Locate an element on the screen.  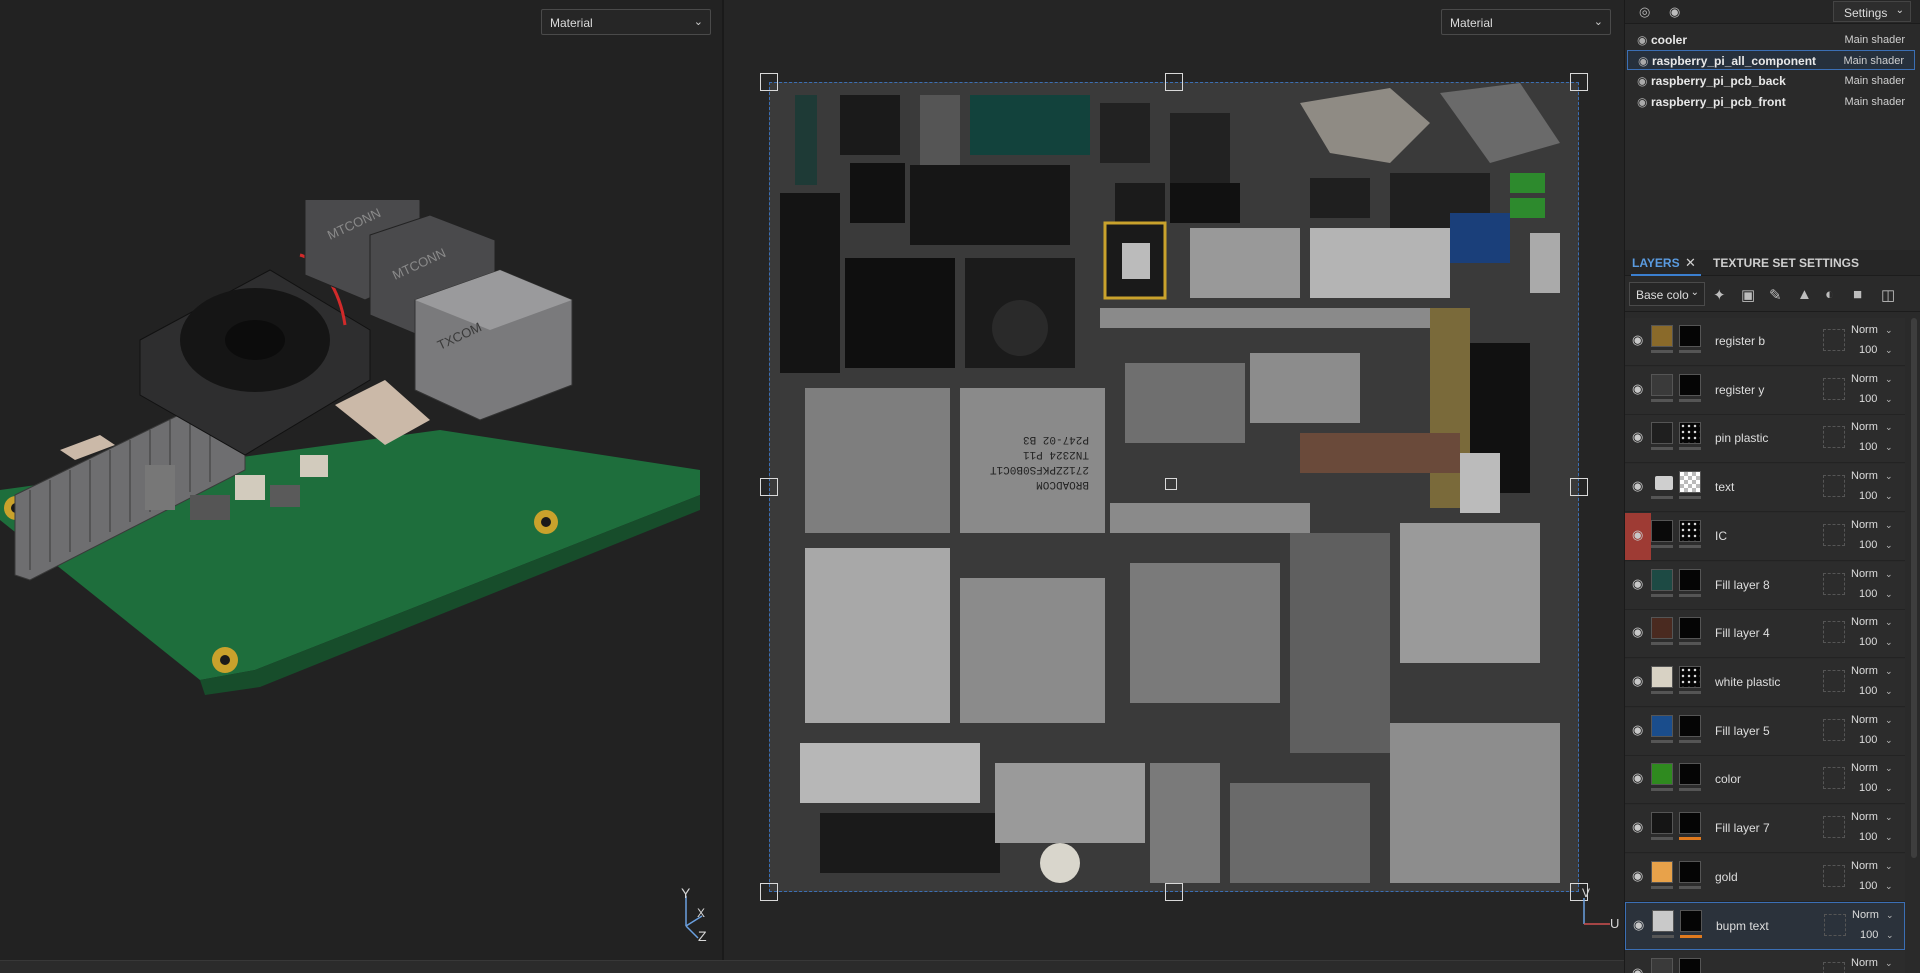
paint-layer-icon: ✎ is located at coordinates (1775, 295).